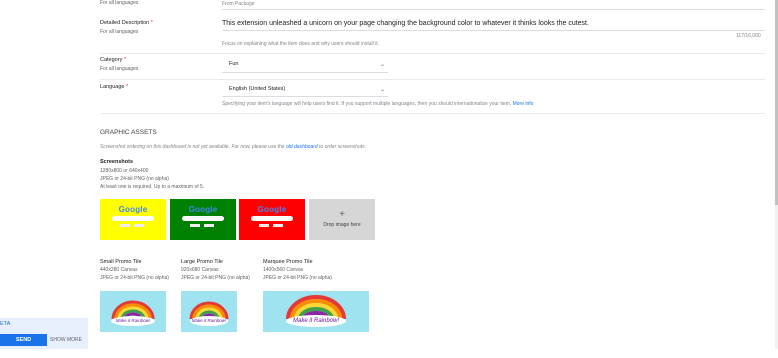 The width and height of the screenshot is (778, 358). Describe the element at coordinates (305, 96) in the screenshot. I see `language-underline` at that location.